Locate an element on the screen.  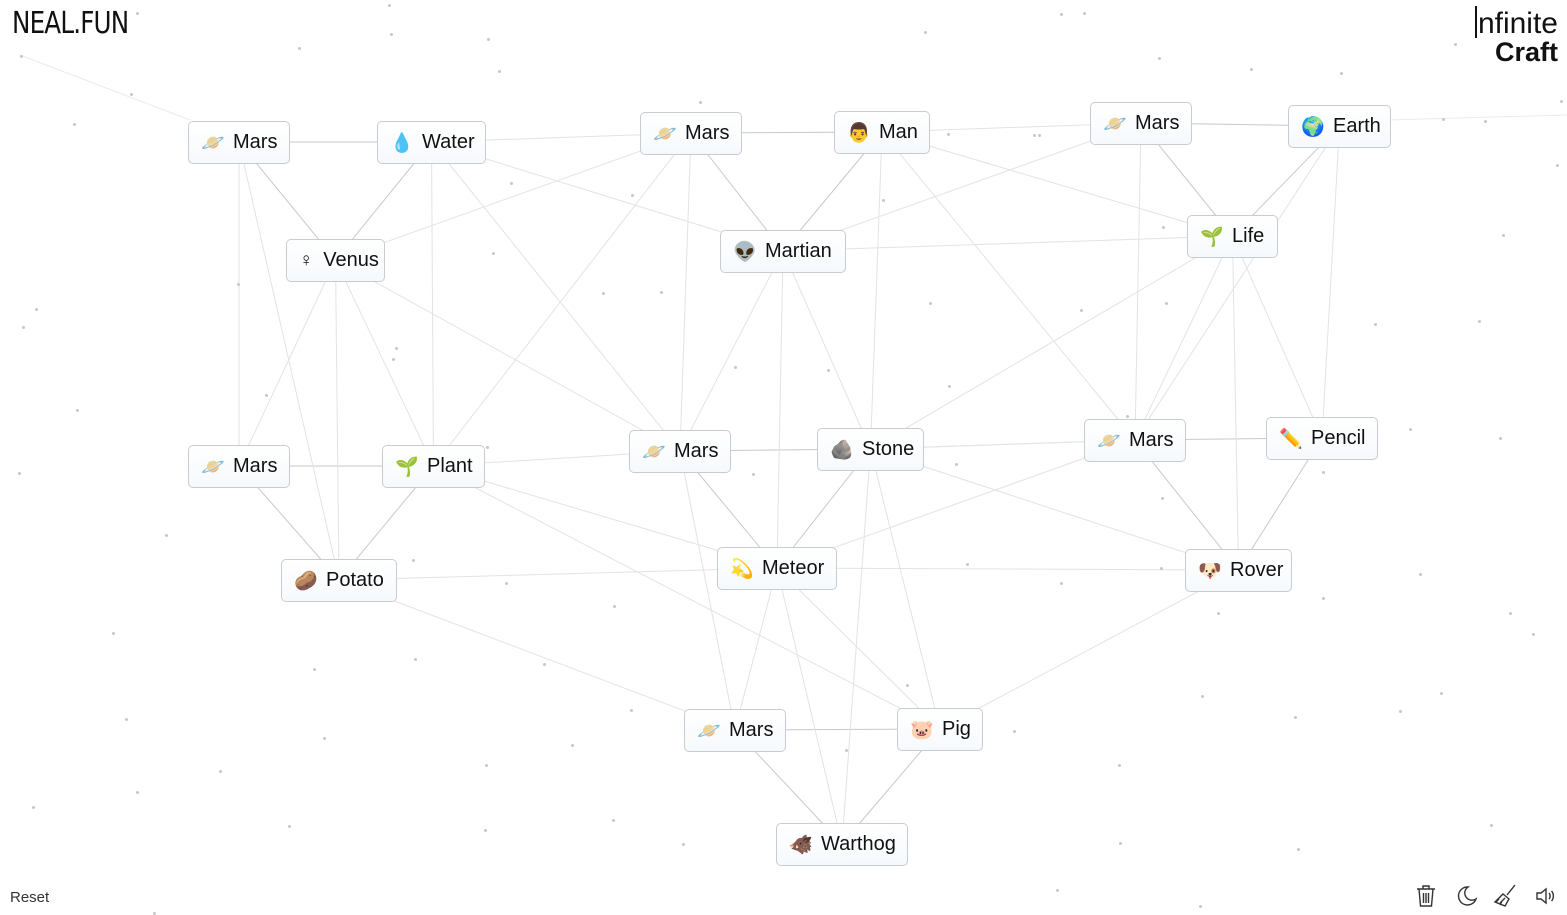
item-stone: 🪨 Stone is located at coordinates (870, 449).